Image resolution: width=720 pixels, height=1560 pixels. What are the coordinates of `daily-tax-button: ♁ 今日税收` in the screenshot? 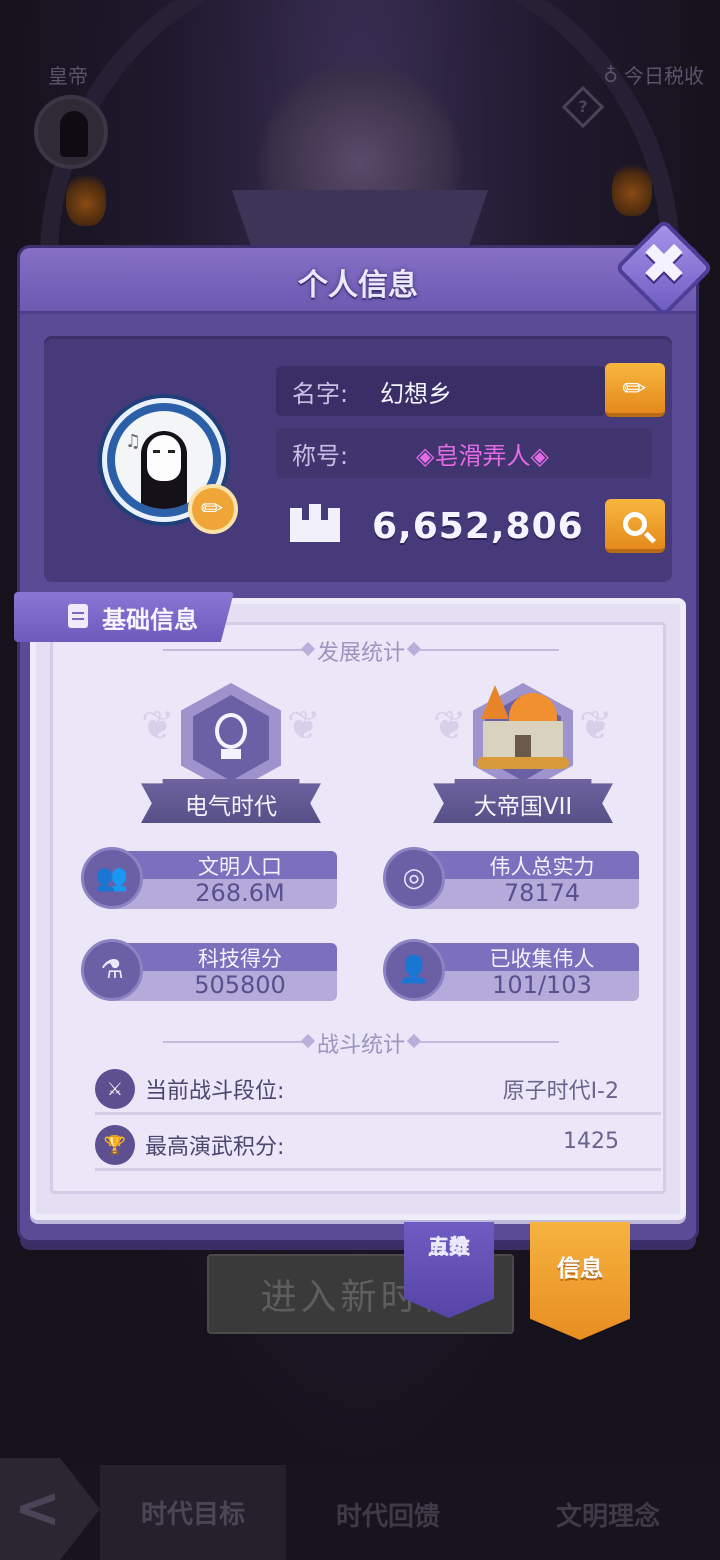 It's located at (653, 74).